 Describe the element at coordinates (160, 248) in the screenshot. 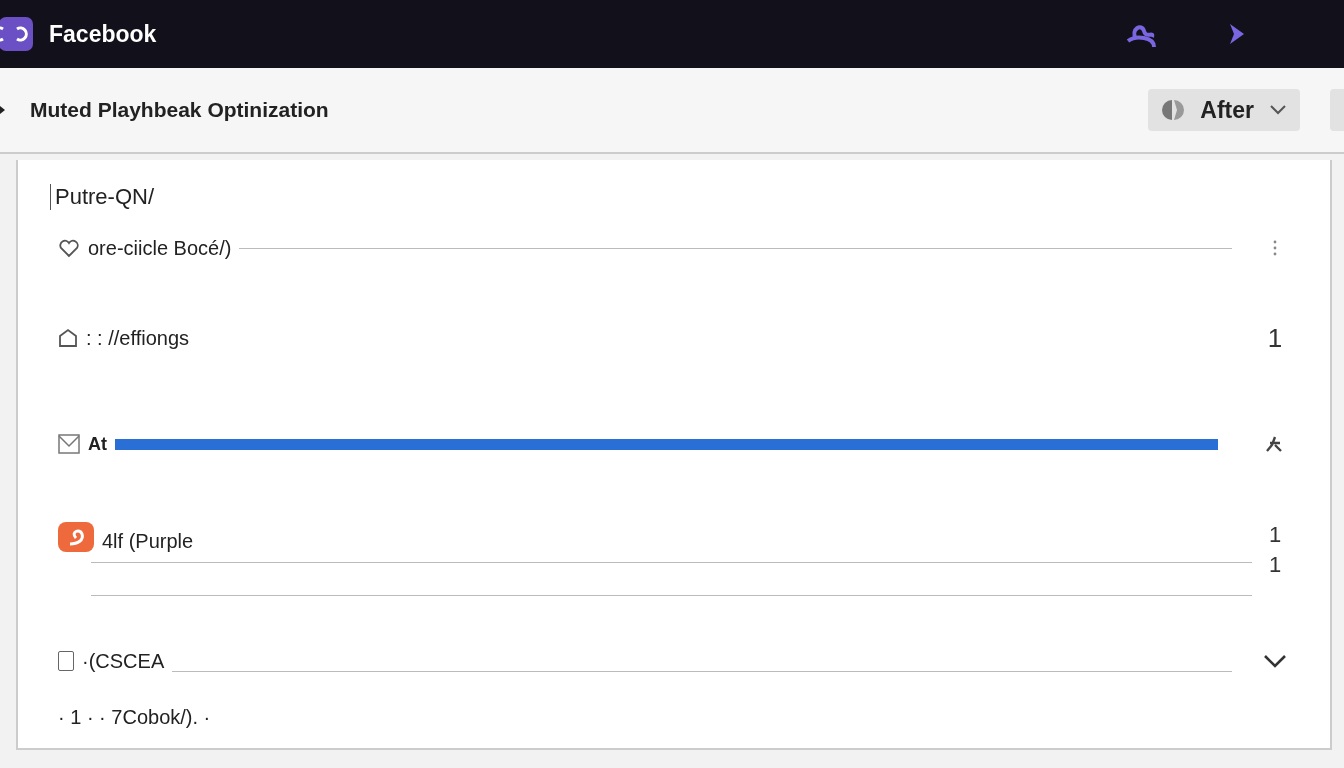

I see `row-label: ore-ciicle Bocé/)` at that location.